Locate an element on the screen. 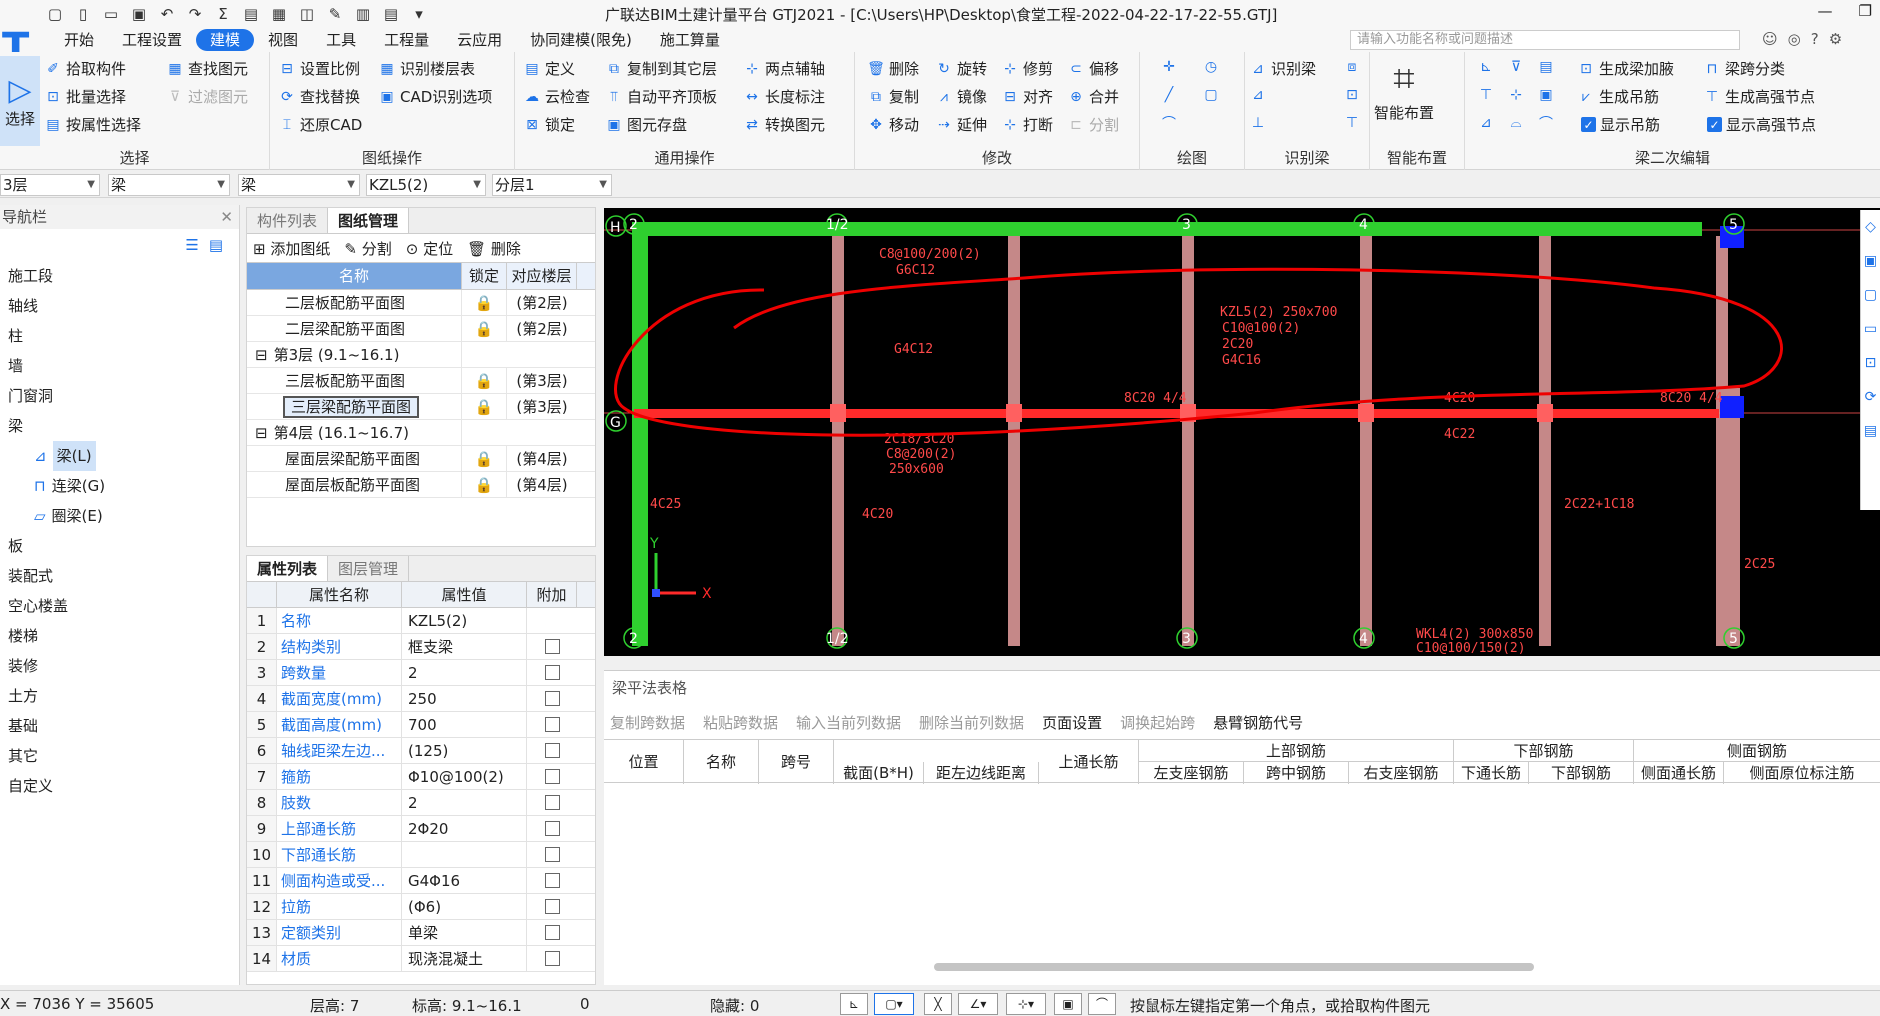 Image resolution: width=1880 pixels, height=1016 pixels. break-button: ⊹ 打断 is located at coordinates (1027, 124).